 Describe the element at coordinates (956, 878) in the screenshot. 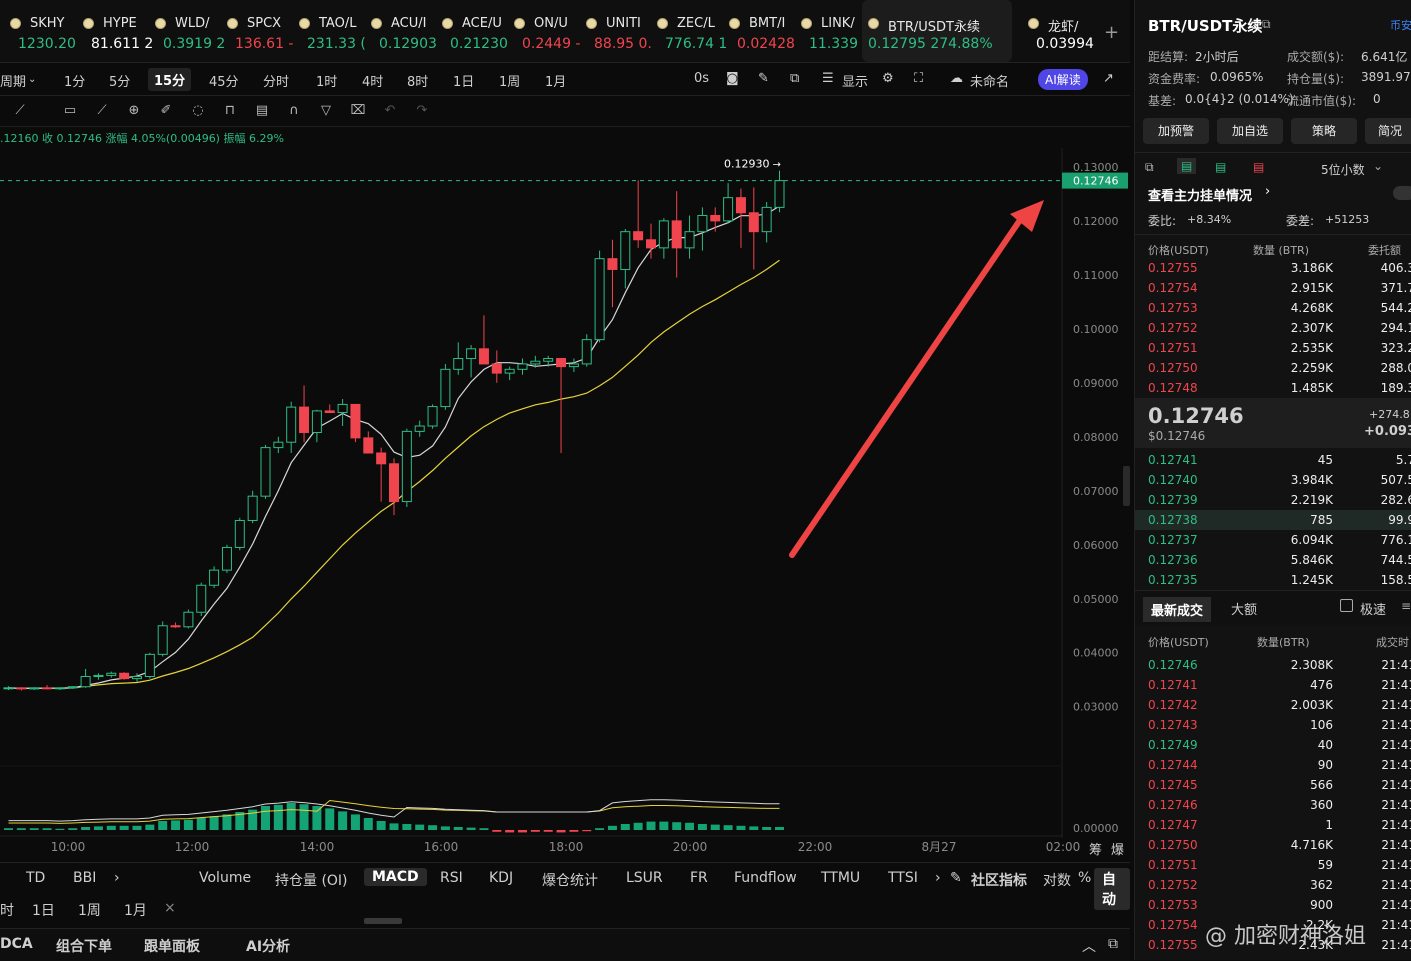

I see `edit-icon: ✎` at that location.